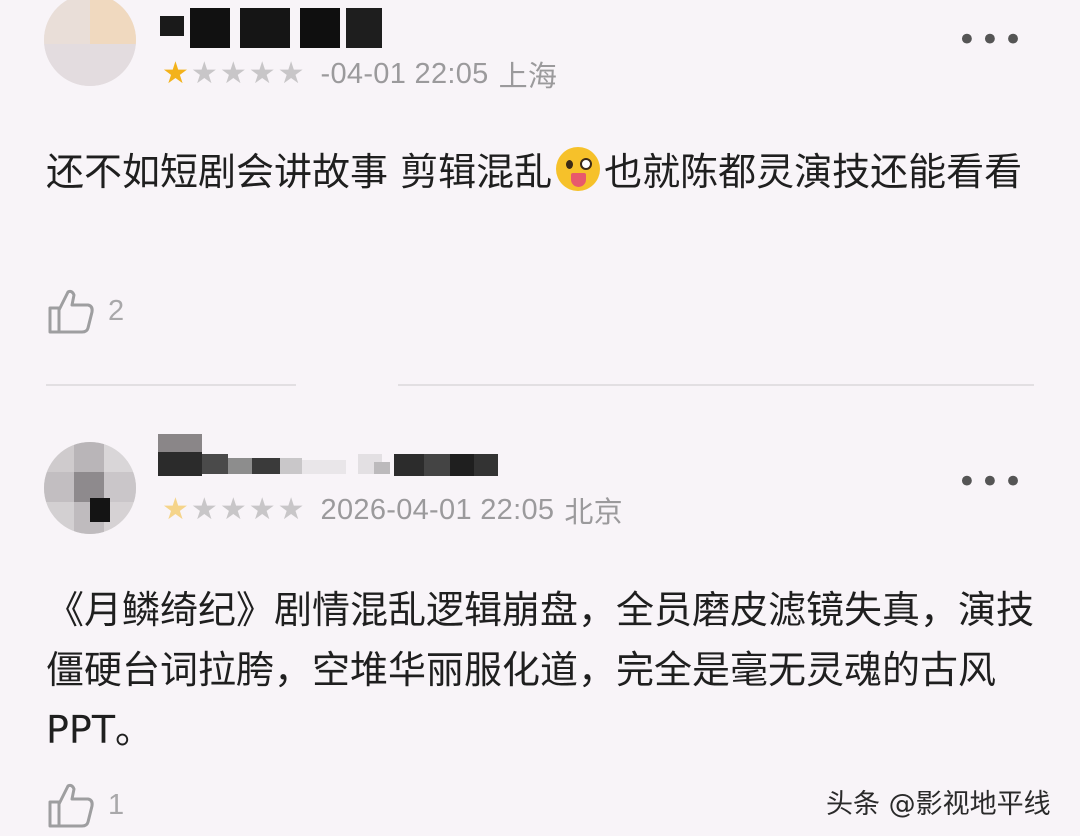 The image size is (1080, 836). I want to click on like-button: 1, so click(85, 805).